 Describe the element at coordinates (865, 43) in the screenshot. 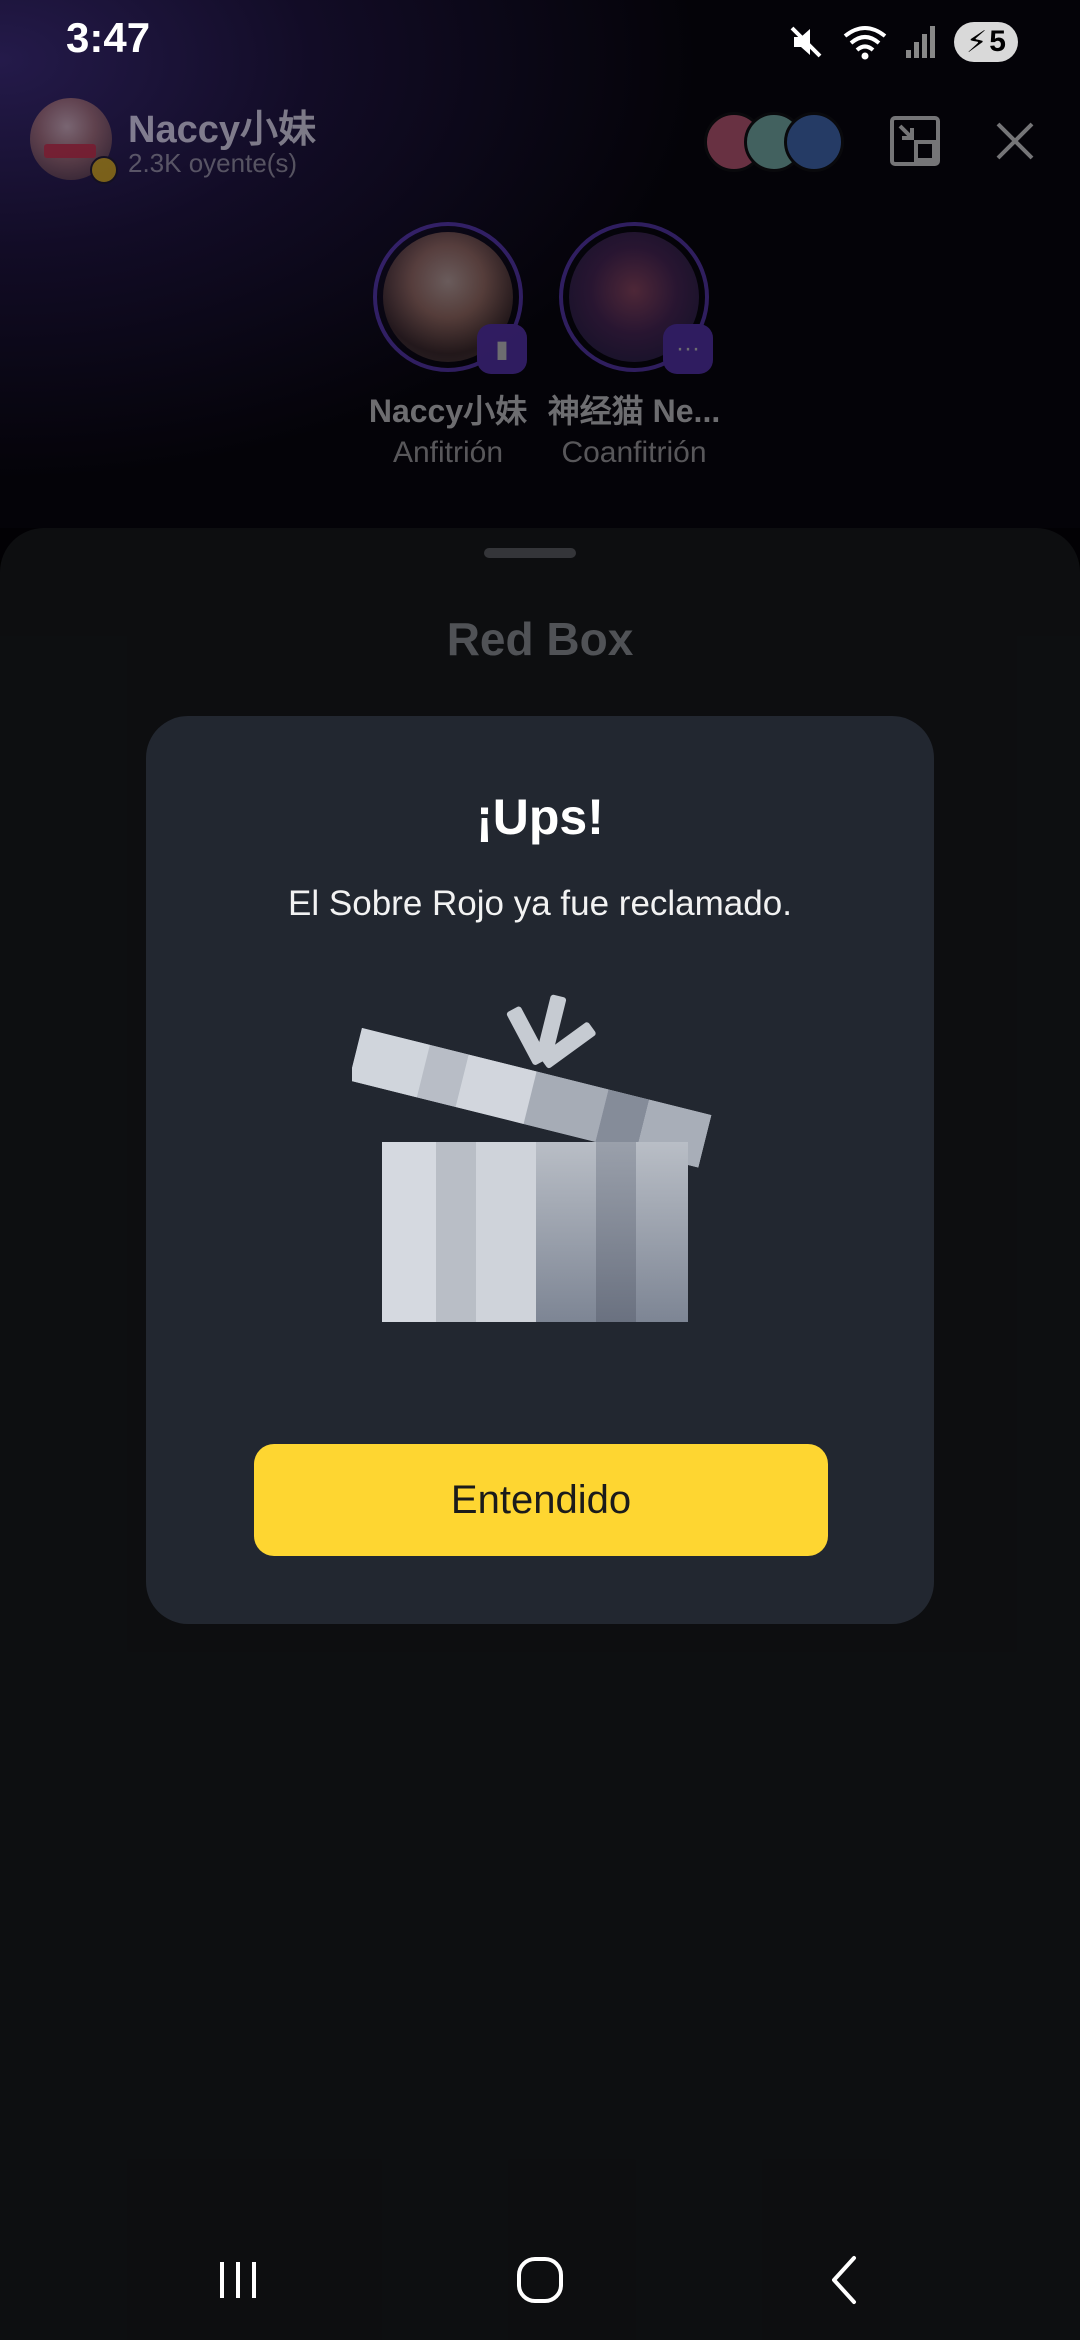

I see `wifi-icon` at that location.